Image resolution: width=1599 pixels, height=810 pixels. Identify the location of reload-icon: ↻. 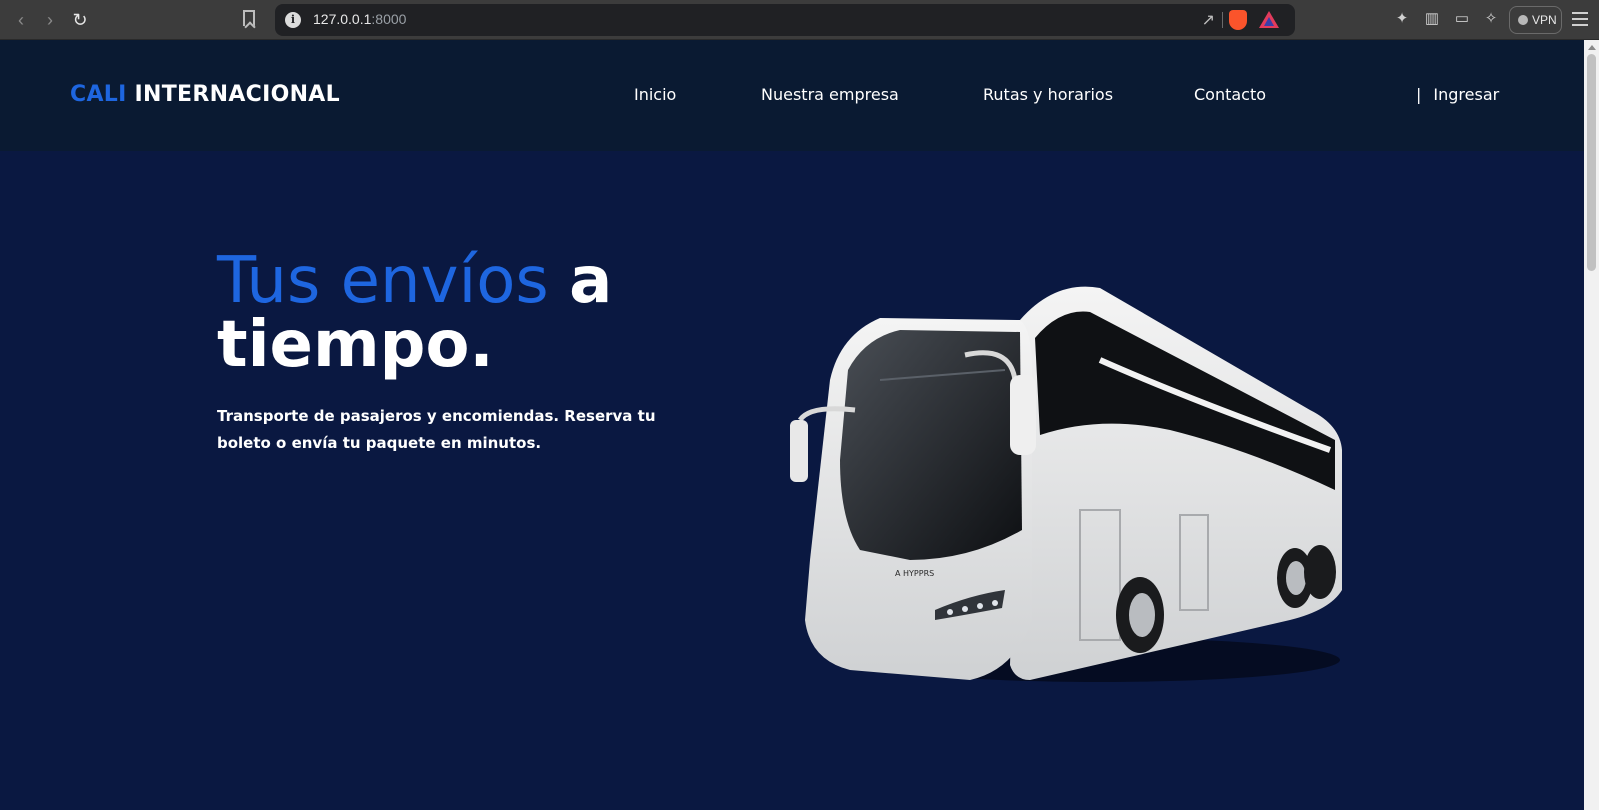
(80, 20).